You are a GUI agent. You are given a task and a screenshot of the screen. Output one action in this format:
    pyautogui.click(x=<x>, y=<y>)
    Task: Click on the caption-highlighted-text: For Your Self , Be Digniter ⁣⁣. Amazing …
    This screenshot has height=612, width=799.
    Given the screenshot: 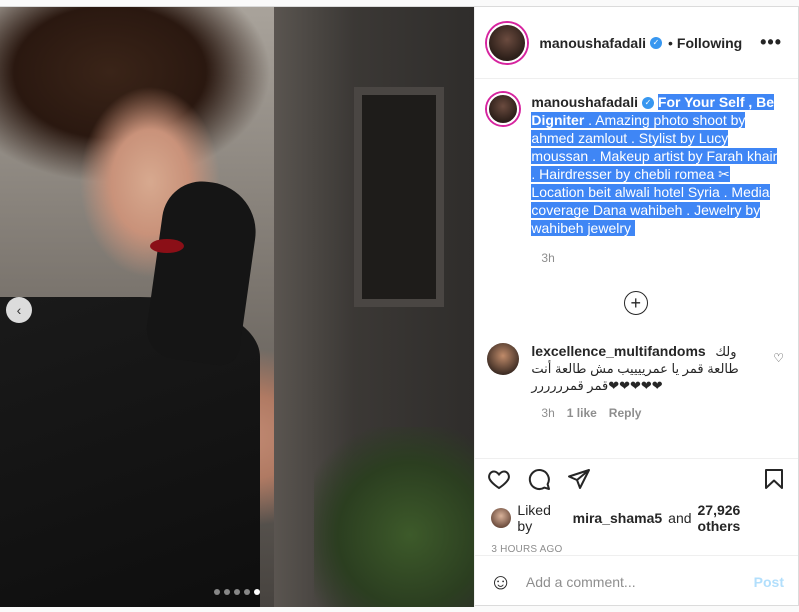 What is the action you would take?
    pyautogui.click(x=654, y=165)
    